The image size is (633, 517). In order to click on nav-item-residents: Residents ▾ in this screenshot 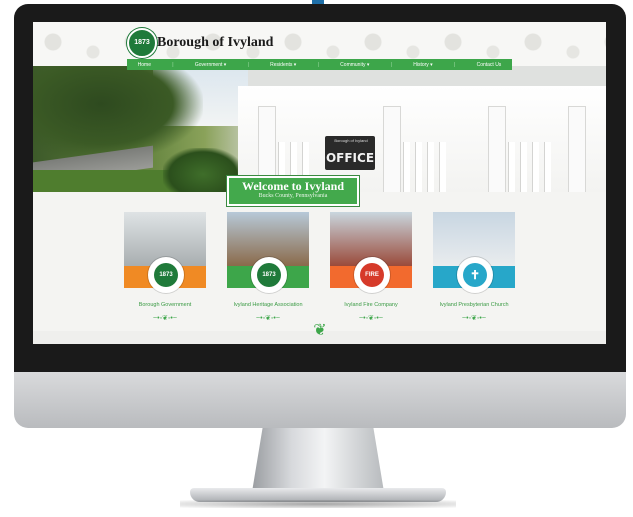, I will do `click(283, 65)`.